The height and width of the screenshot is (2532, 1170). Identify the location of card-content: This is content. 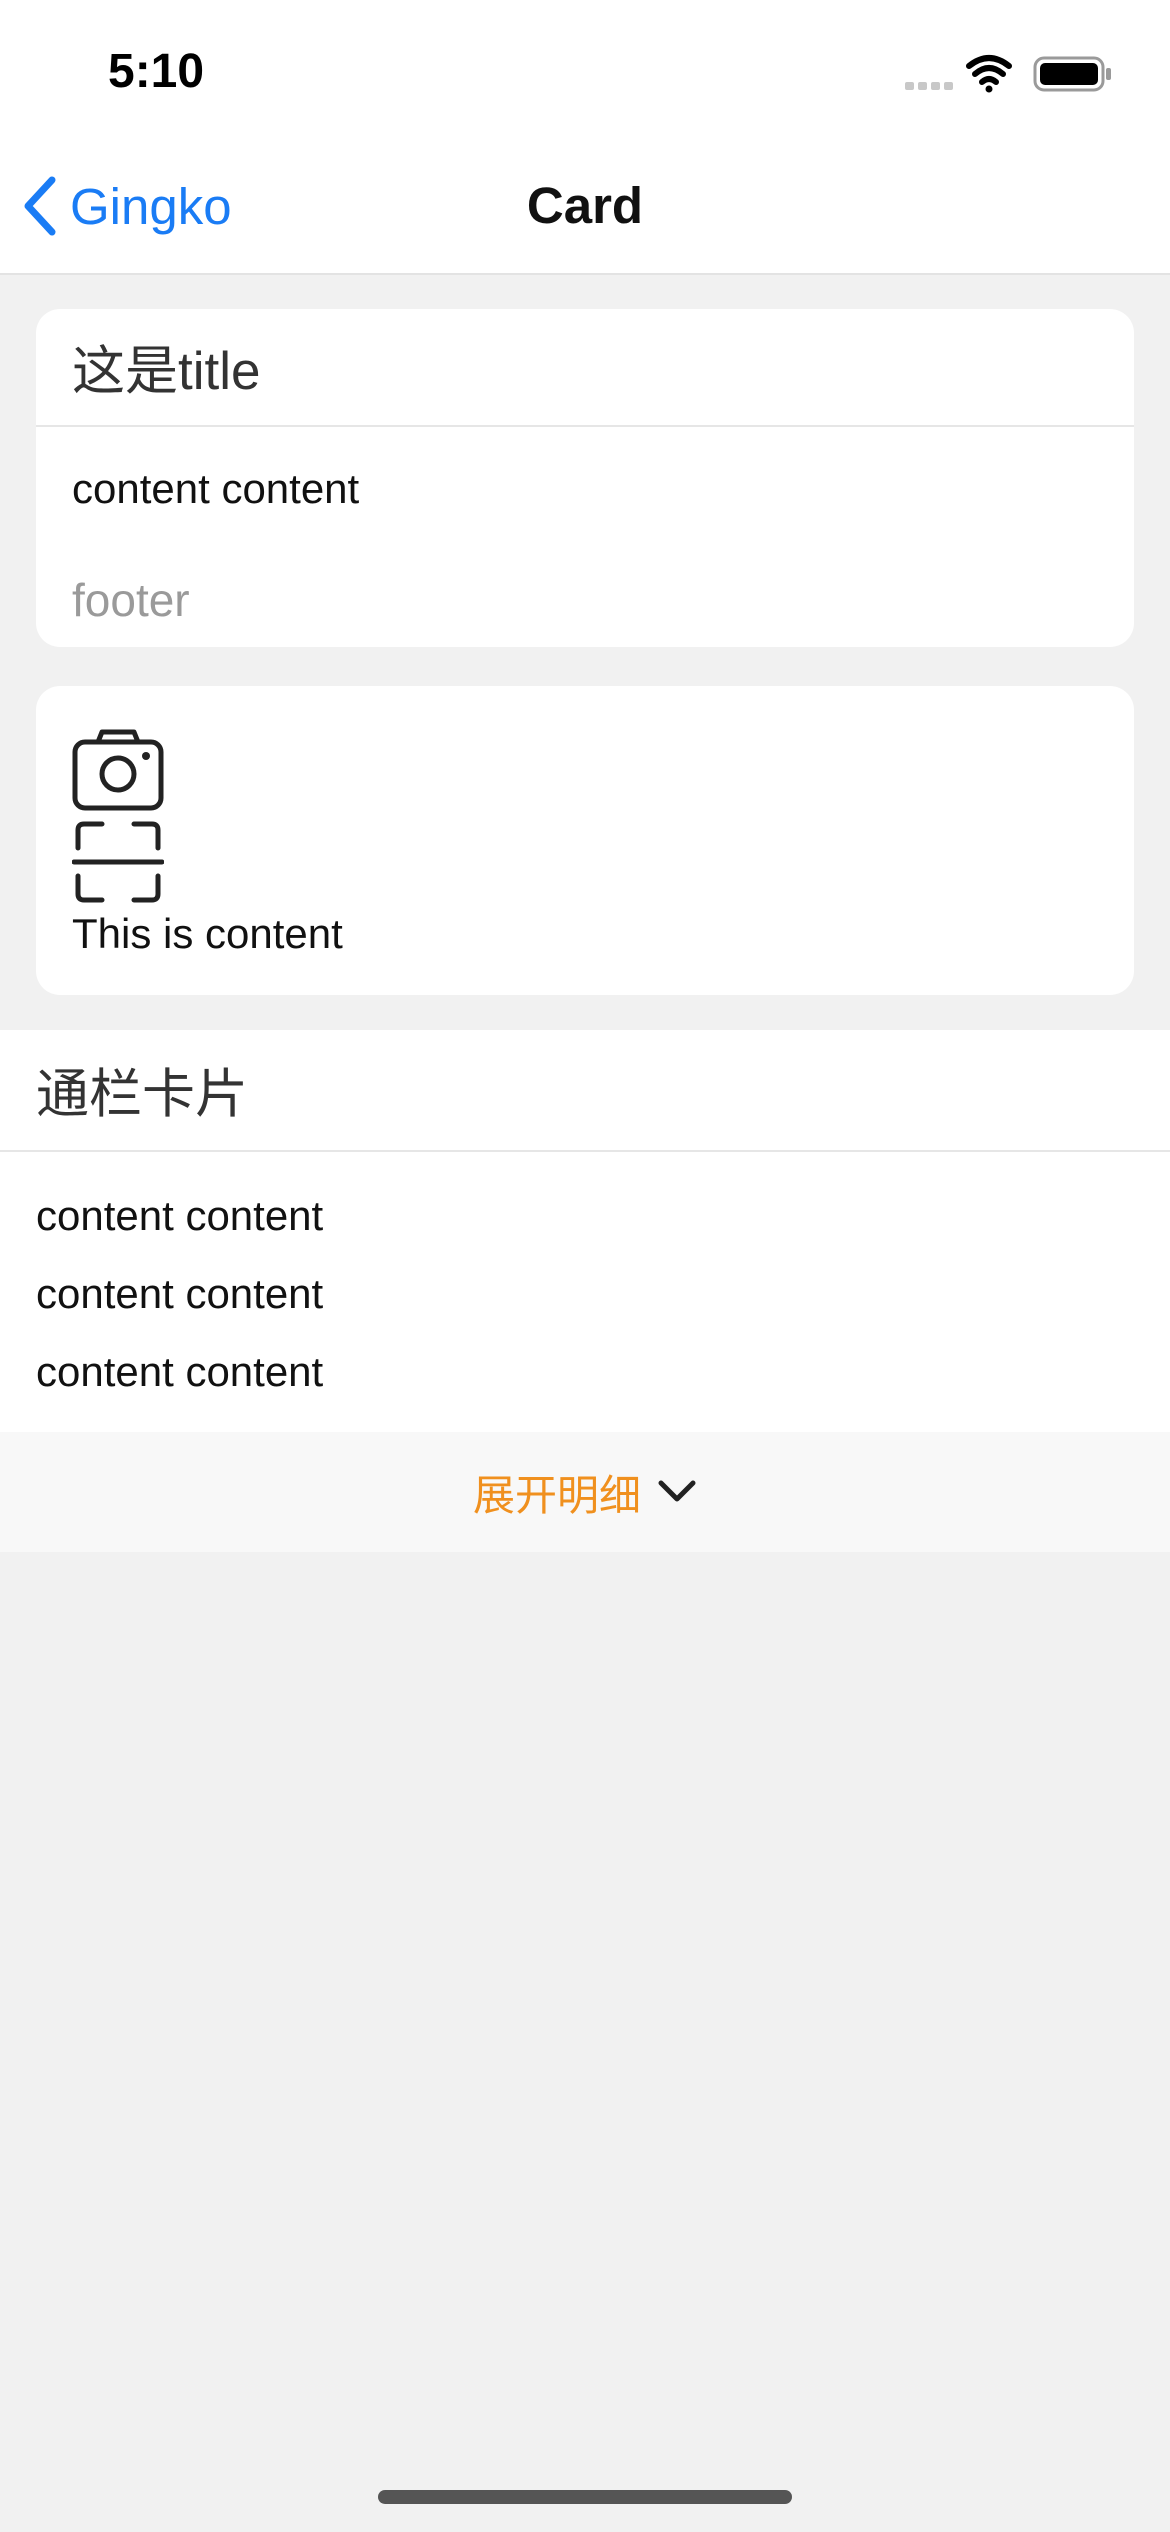
(207, 933).